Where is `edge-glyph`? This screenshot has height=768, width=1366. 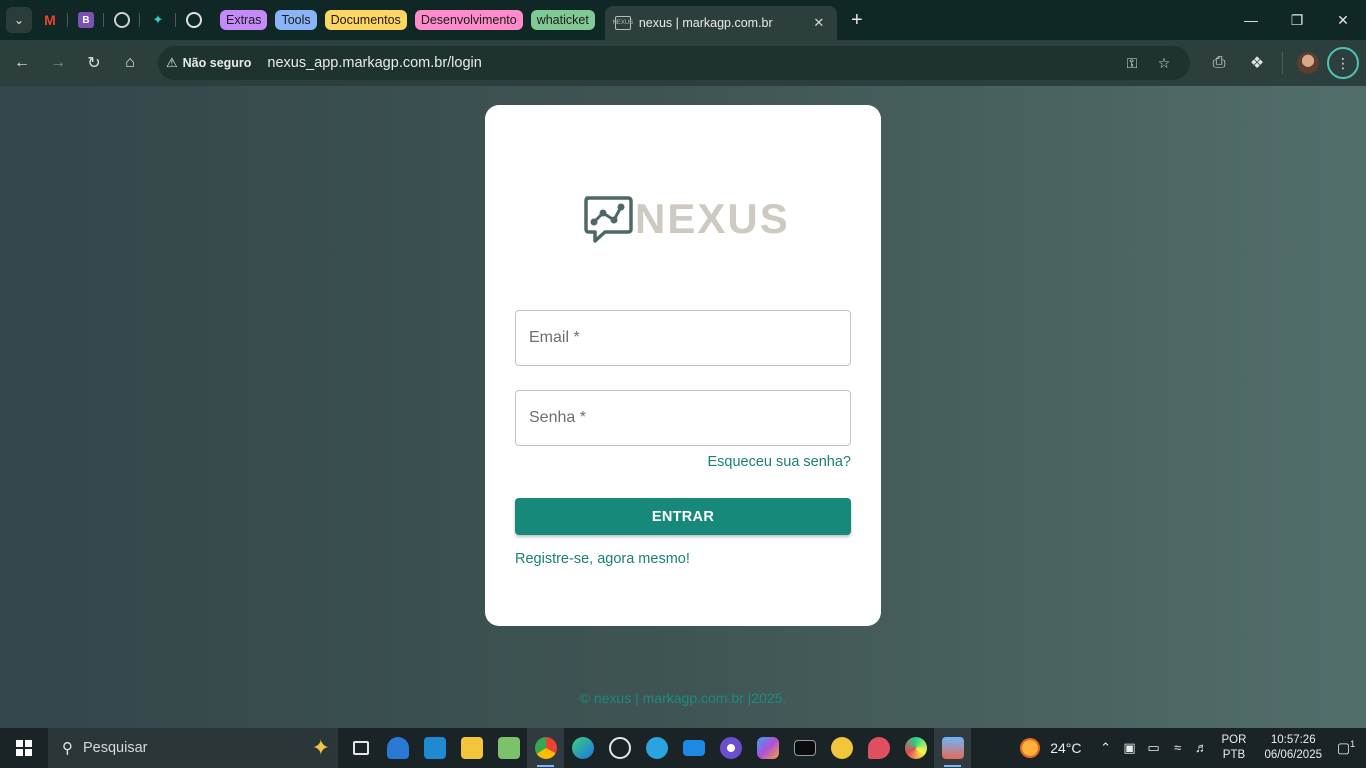
edge-glyph is located at coordinates (582, 748).